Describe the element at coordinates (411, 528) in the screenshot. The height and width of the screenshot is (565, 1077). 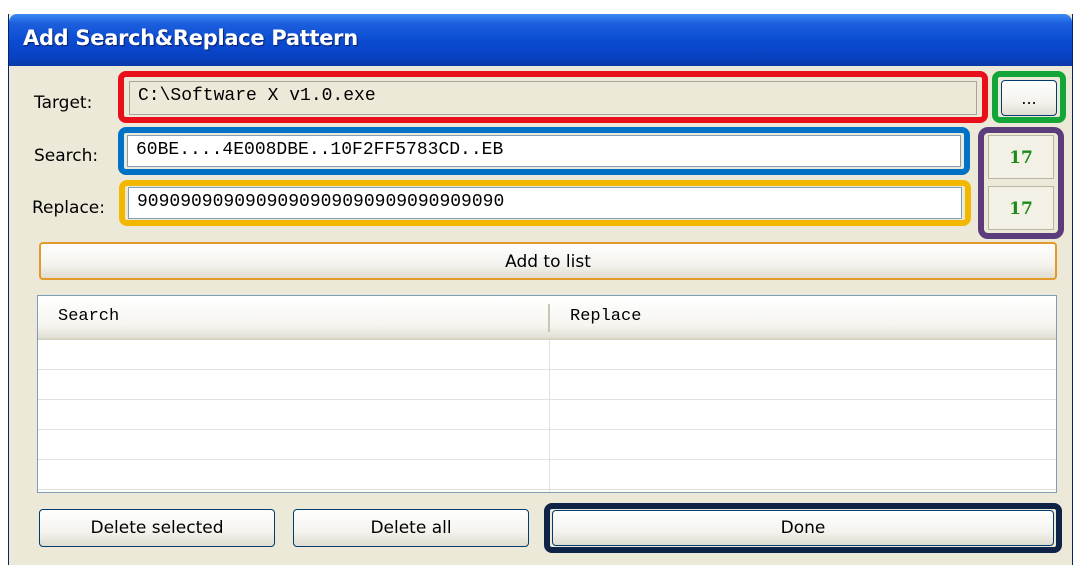
I see `delete-all-button: Delete all` at that location.